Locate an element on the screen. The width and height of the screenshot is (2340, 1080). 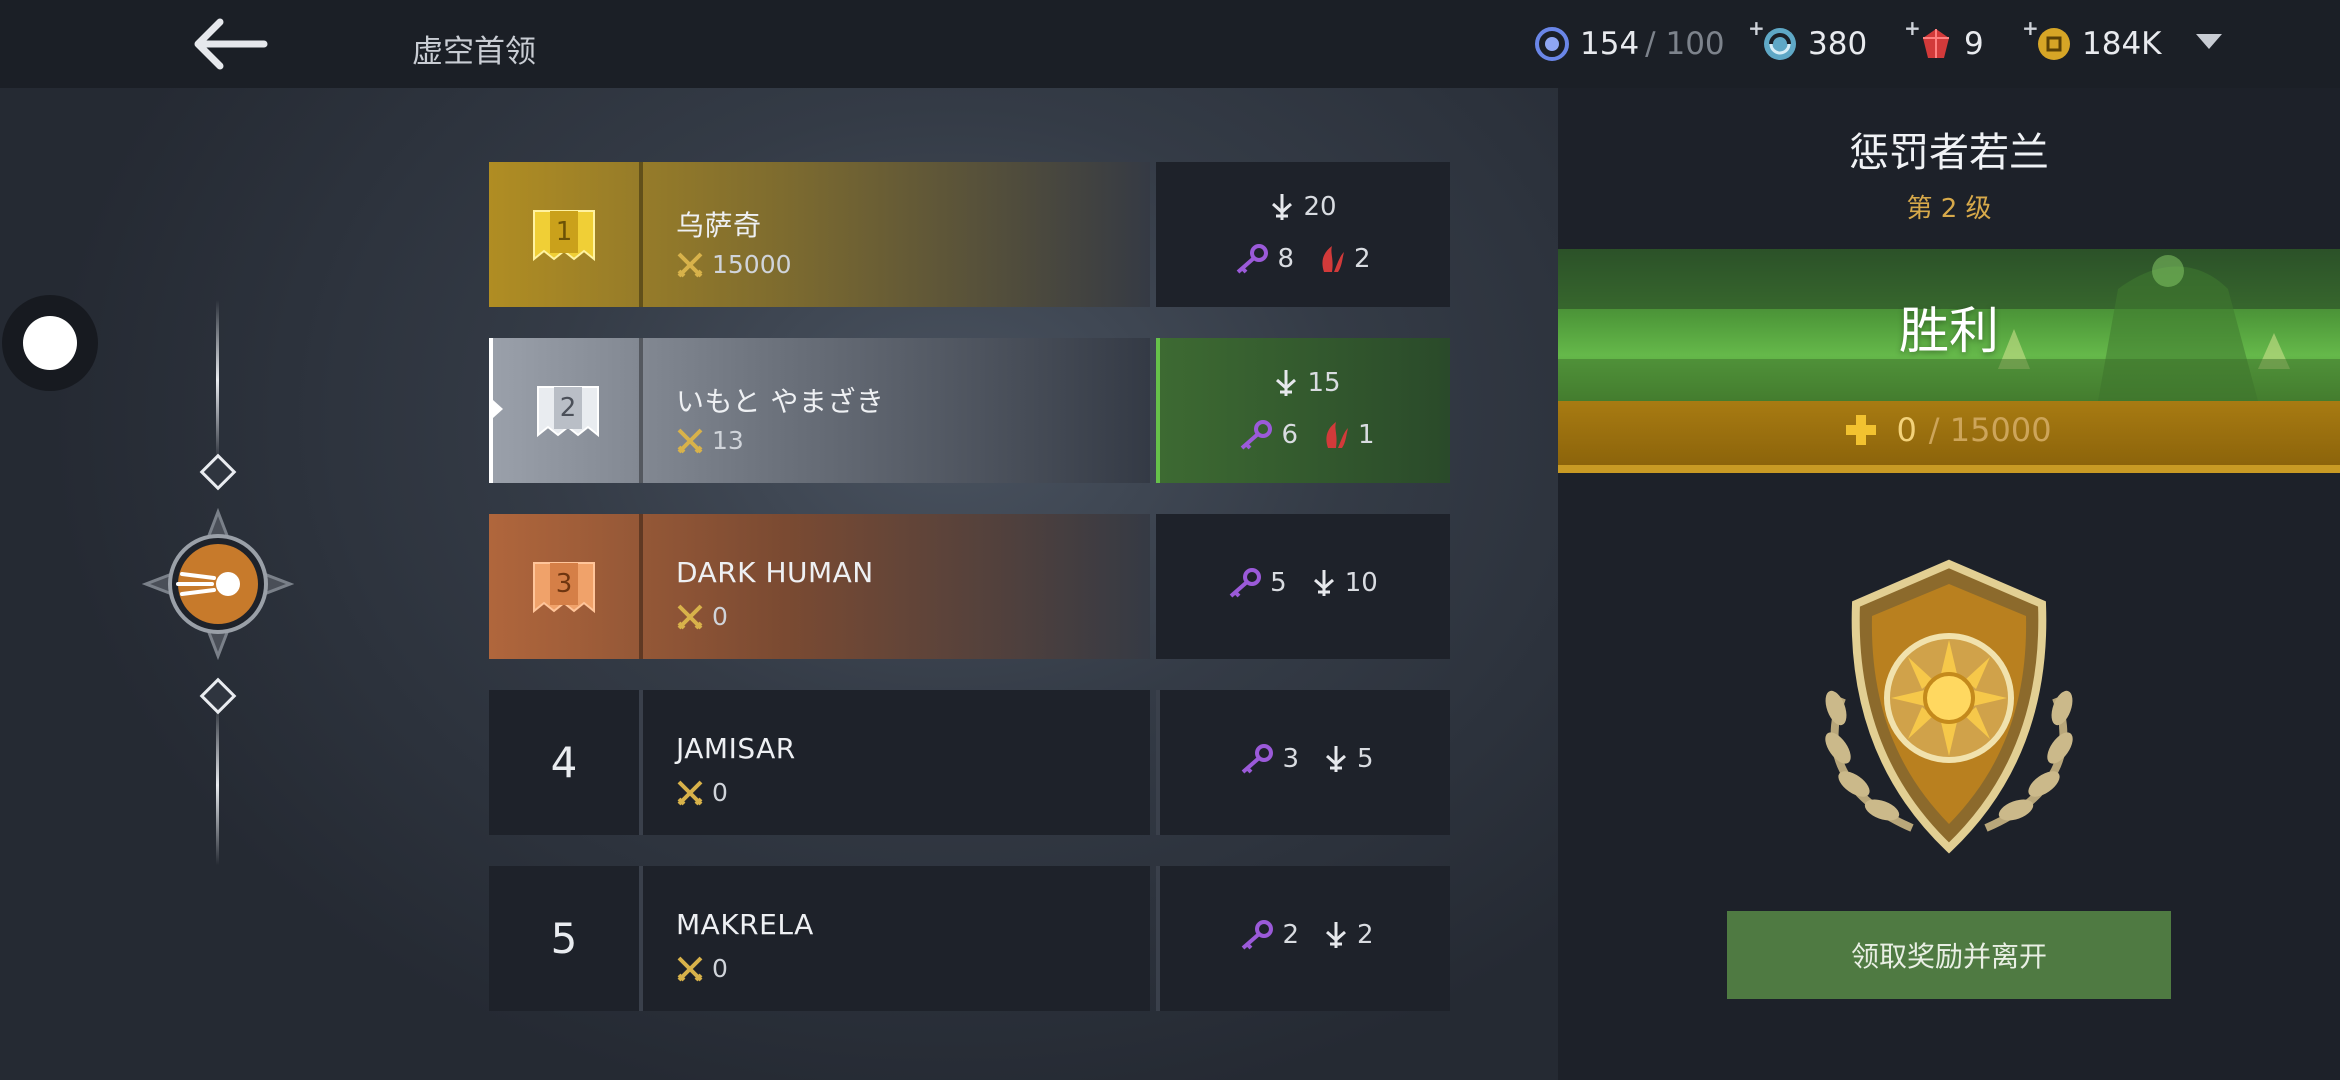
boss-level: 第 2 级 is located at coordinates (1949, 209).